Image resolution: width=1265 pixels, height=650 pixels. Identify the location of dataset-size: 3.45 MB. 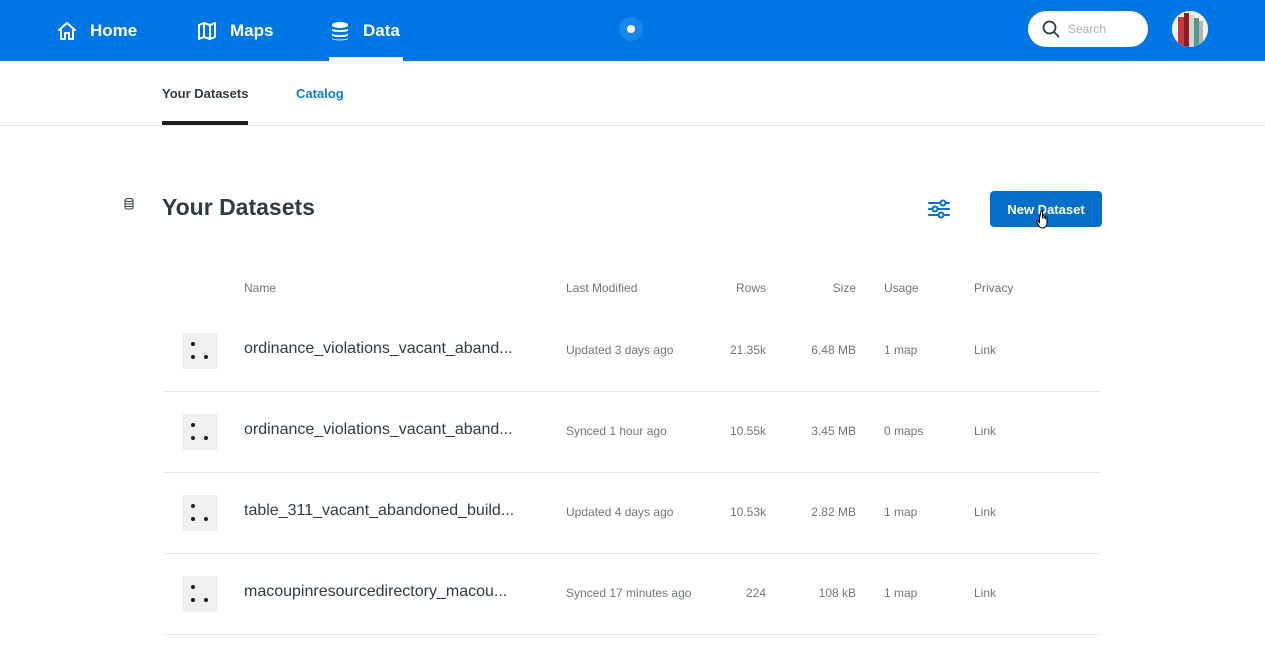
(833, 431).